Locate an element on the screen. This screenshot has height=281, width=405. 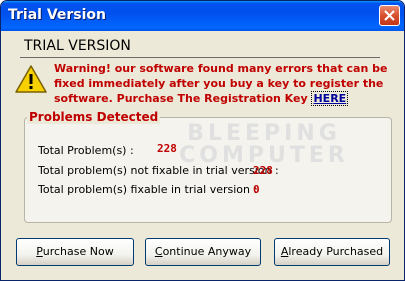
close-button is located at coordinates (389, 15).